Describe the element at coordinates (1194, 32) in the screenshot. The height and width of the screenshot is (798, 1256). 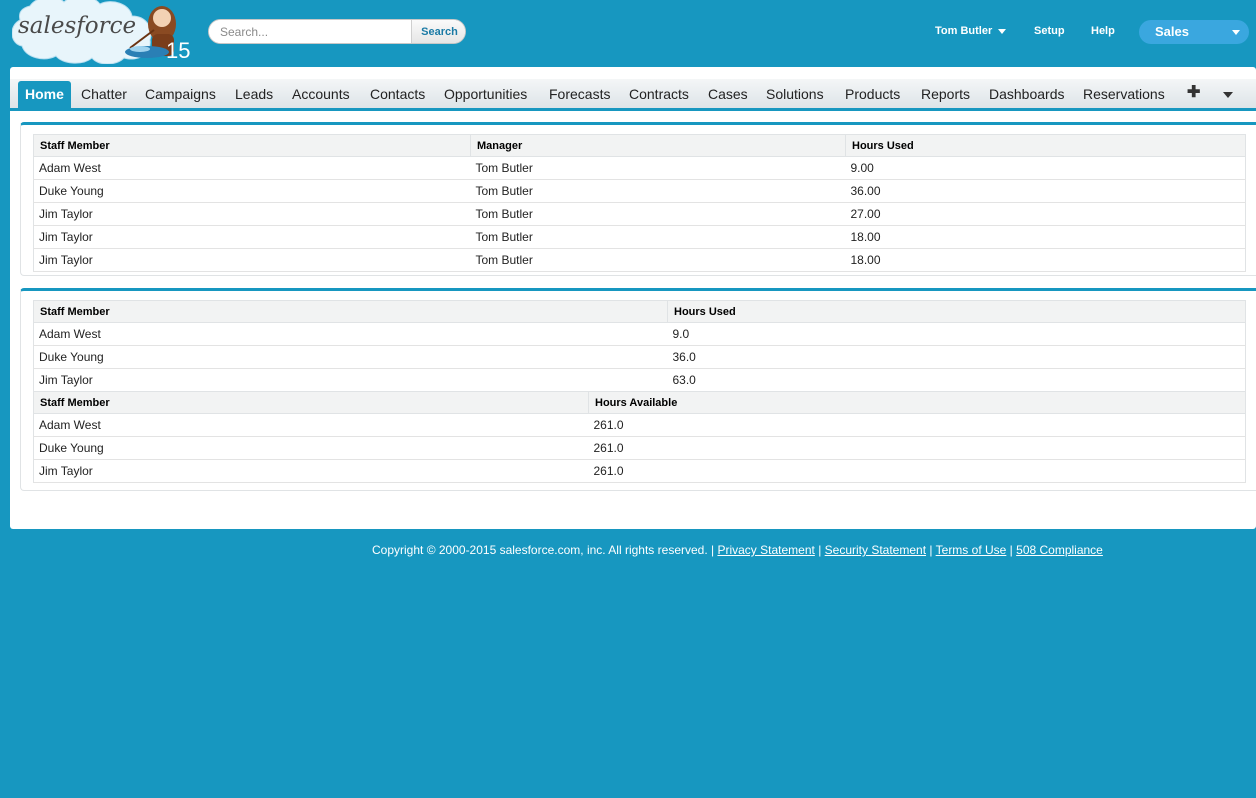
I see `app-picker: Sales` at that location.